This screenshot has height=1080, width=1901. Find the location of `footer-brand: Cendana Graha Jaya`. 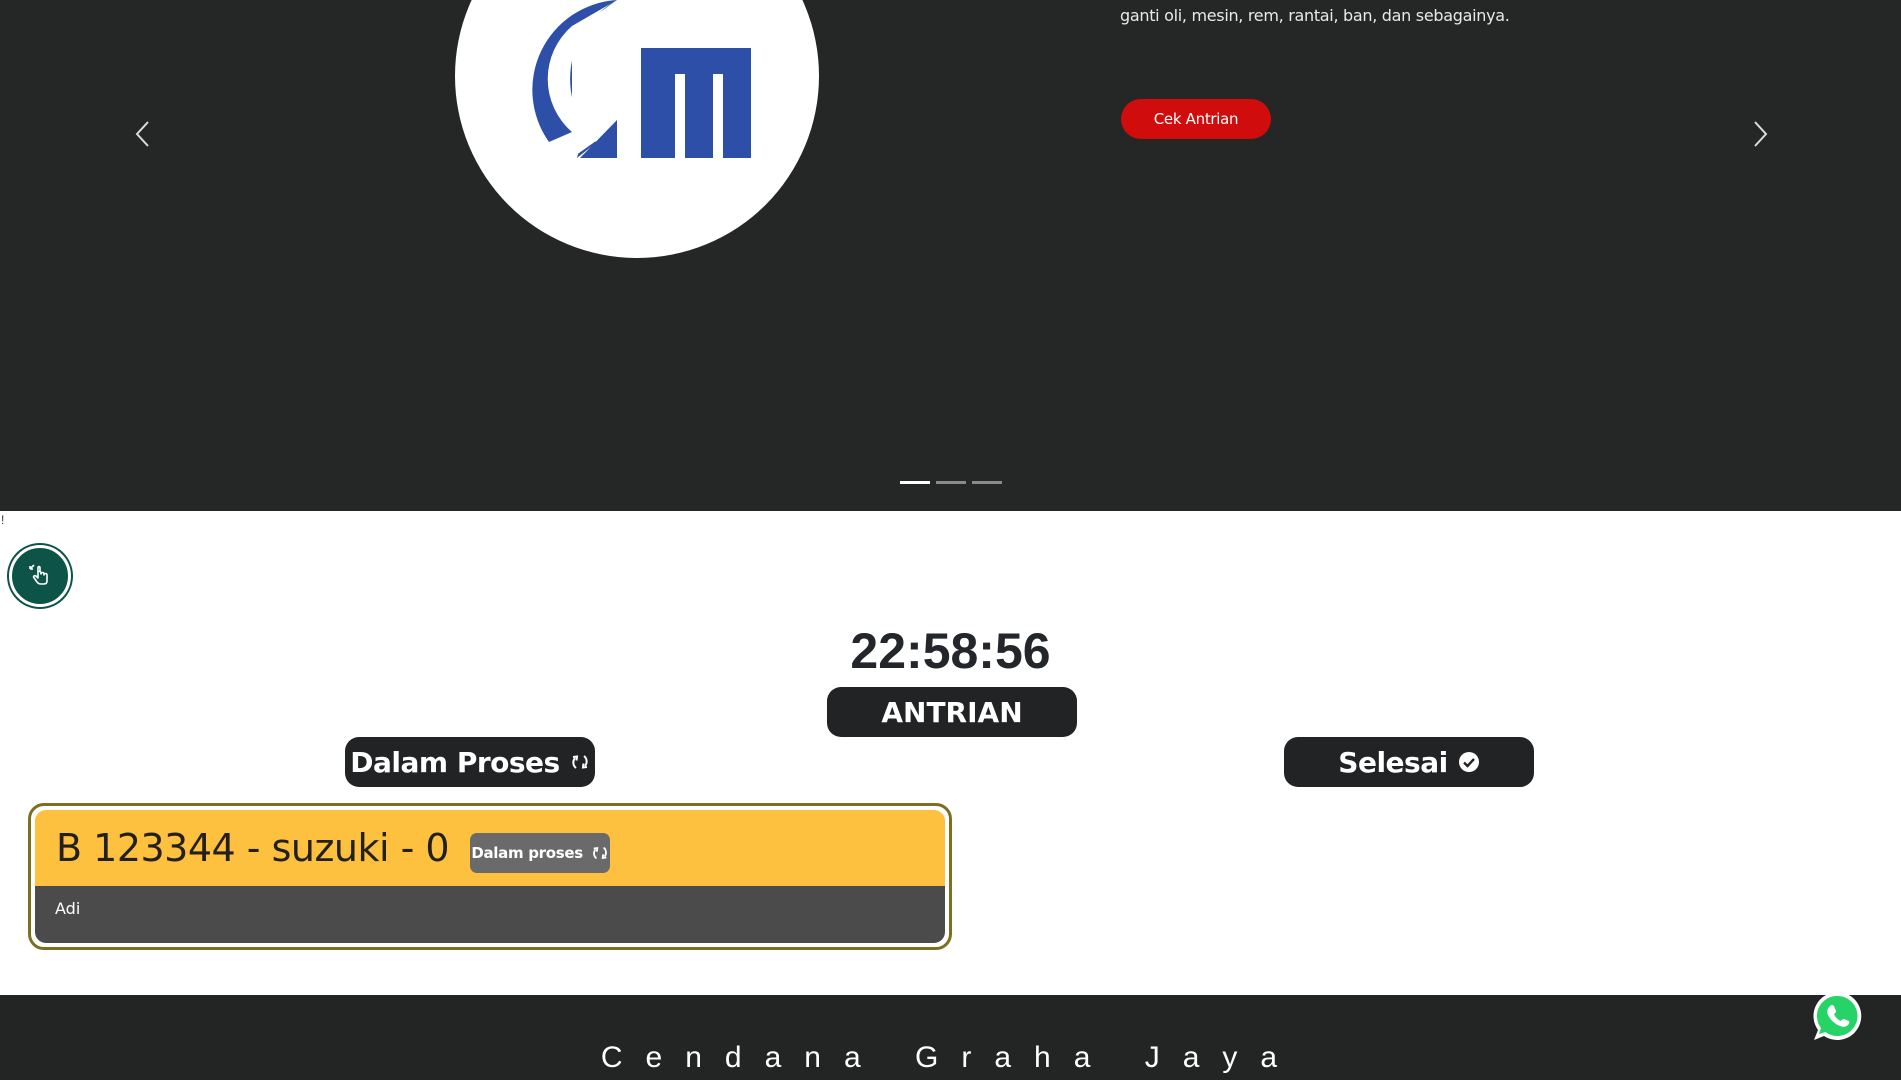

footer-brand: Cendana Graha Jaya is located at coordinates (950, 1057).